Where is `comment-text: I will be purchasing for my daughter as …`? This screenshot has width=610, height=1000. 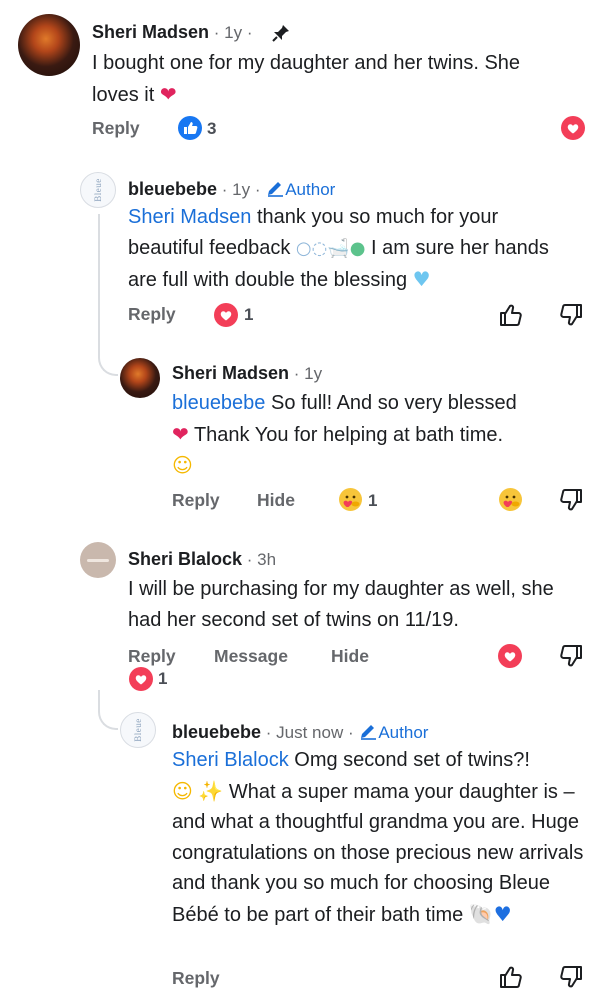
comment-text: I will be purchasing for my daughter as … is located at coordinates (341, 604).